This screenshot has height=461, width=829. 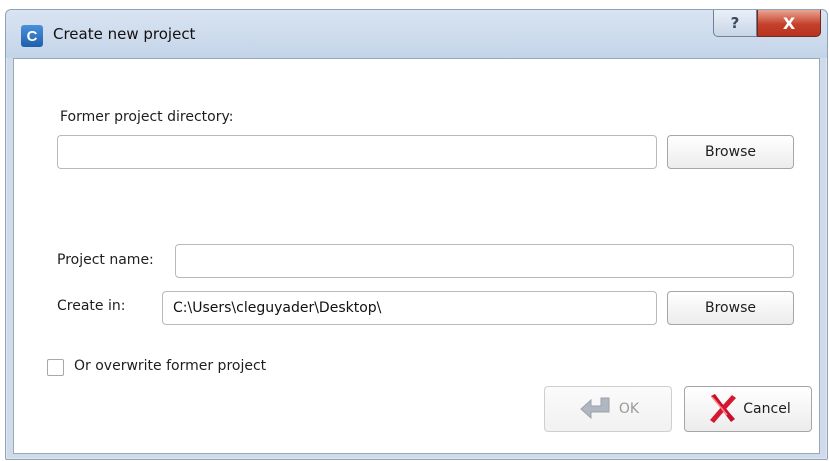 I want to click on close-button: X, so click(x=789, y=23).